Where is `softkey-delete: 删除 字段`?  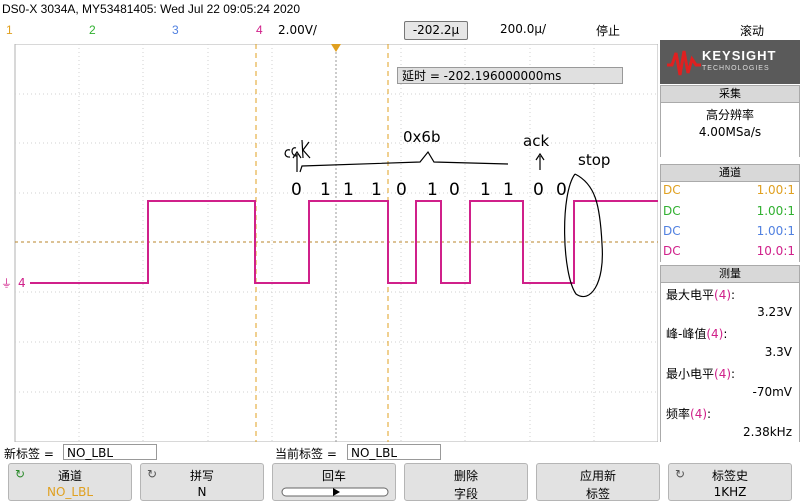
softkey-delete: 删除 字段 is located at coordinates (466, 482).